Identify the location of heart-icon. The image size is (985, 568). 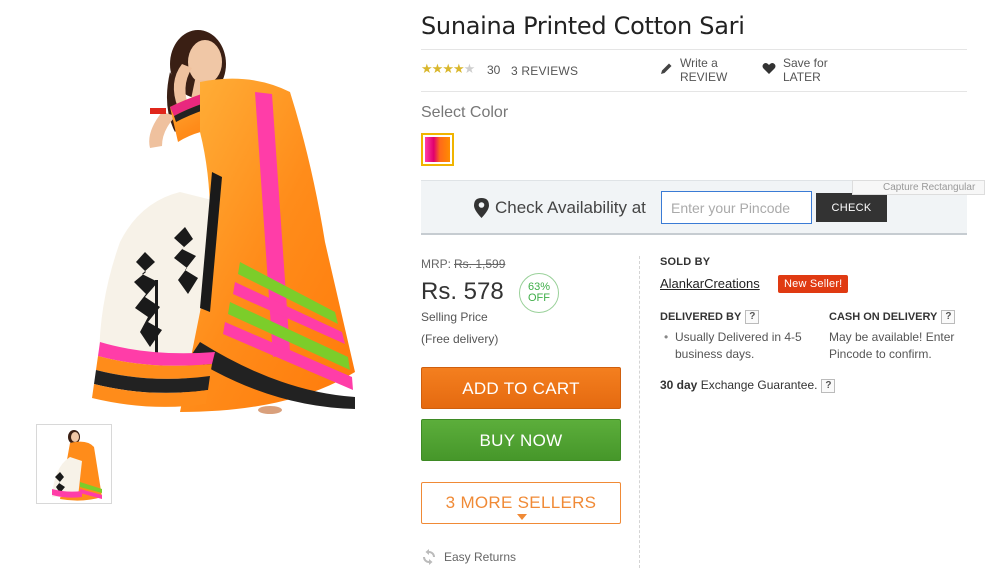
(769, 68).